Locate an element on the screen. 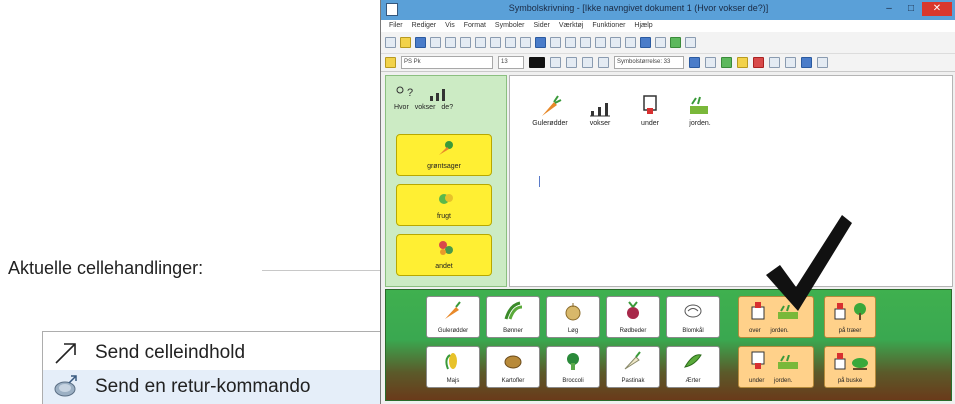 Image resolution: width=955 pixels, height=404 pixels. cell-label: Majs is located at coordinates (453, 381).